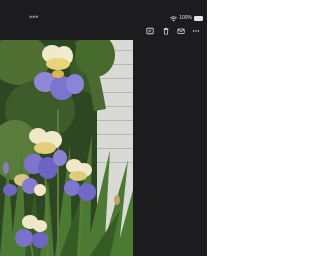  Describe the element at coordinates (166, 31) in the screenshot. I see `trash-icon` at that location.